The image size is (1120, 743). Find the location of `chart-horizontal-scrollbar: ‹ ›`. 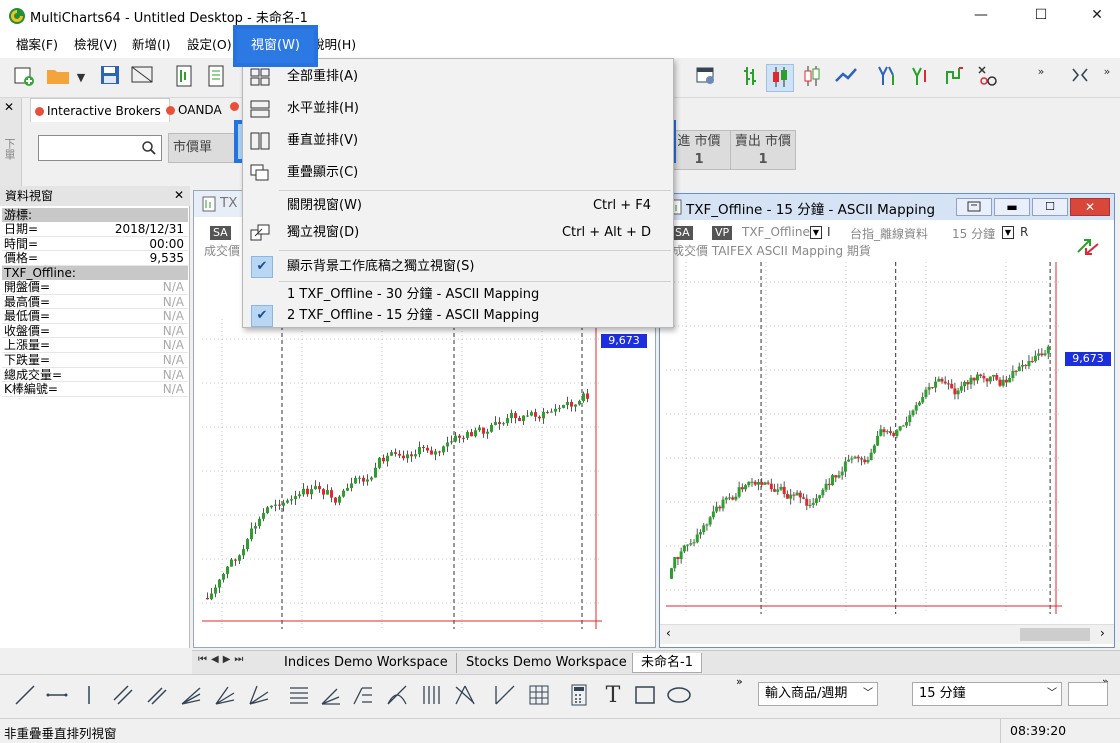

chart-horizontal-scrollbar: ‹ › is located at coordinates (887, 634).